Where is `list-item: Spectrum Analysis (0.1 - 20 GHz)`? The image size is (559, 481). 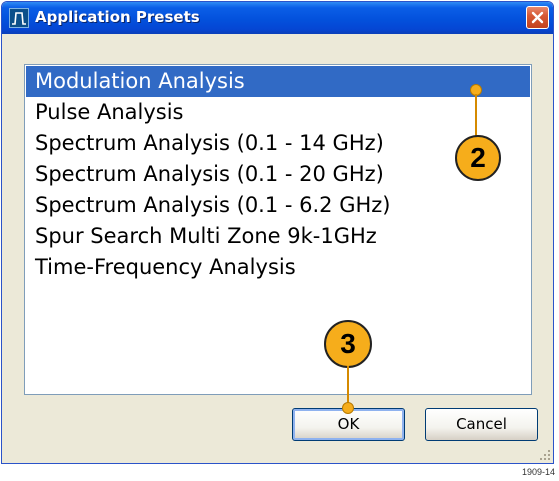 list-item: Spectrum Analysis (0.1 - 20 GHz) is located at coordinates (278, 174).